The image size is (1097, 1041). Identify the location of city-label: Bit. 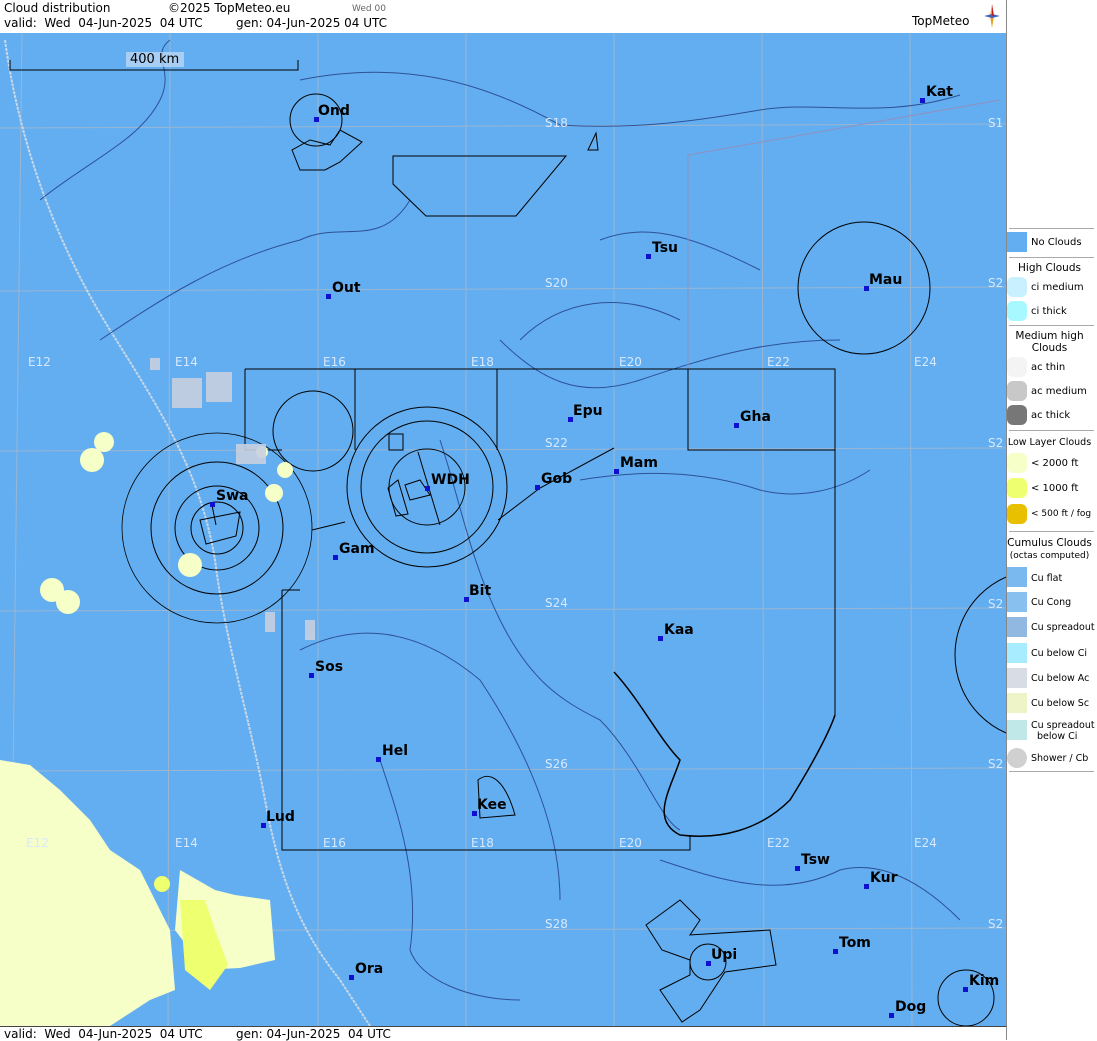
(480, 591).